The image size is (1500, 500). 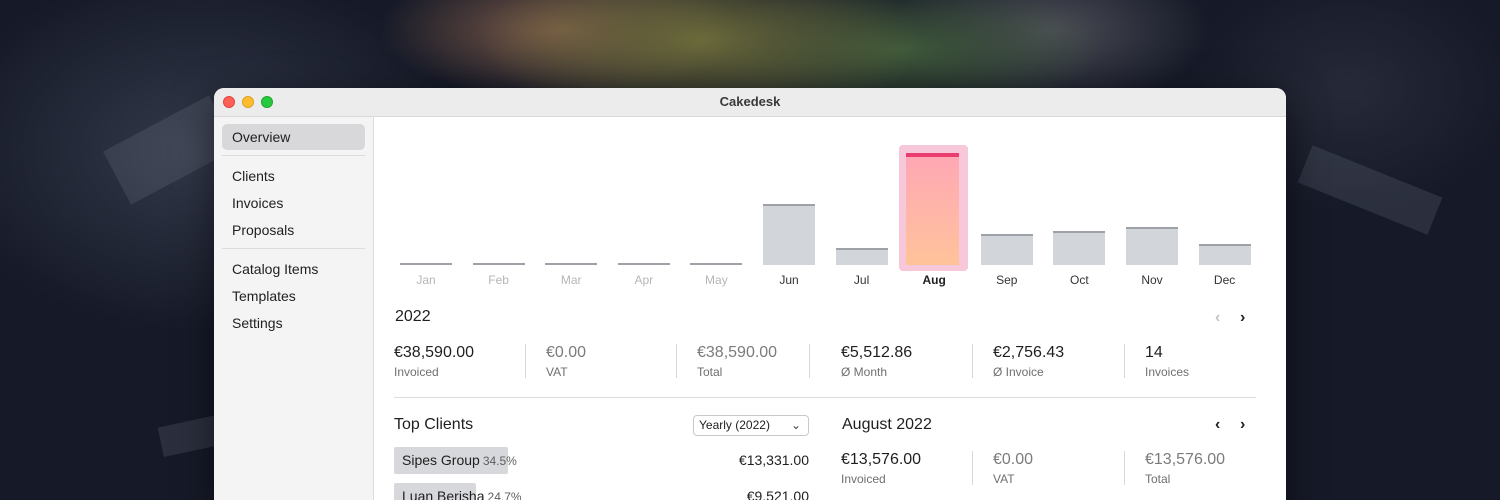 I want to click on chart-month-label: Mar, so click(x=571, y=280).